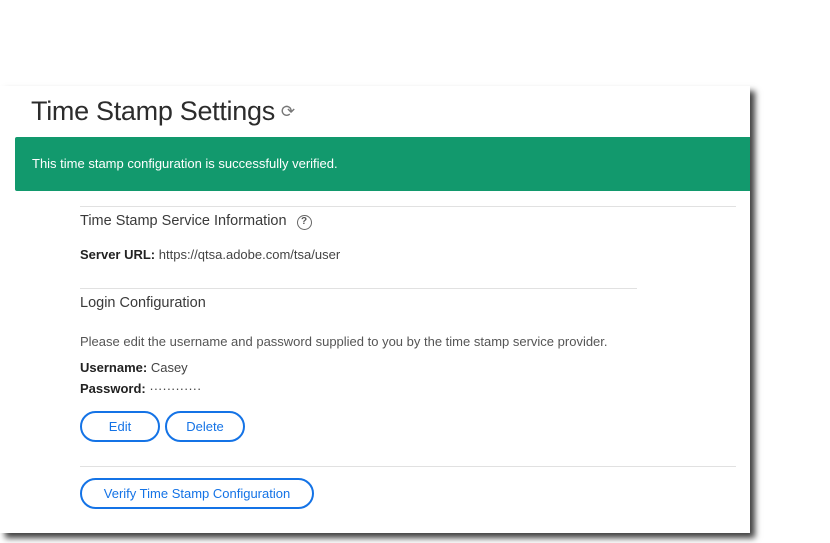 Image resolution: width=830 pixels, height=543 pixels. Describe the element at coordinates (114, 367) in the screenshot. I see `username-label: Username:` at that location.